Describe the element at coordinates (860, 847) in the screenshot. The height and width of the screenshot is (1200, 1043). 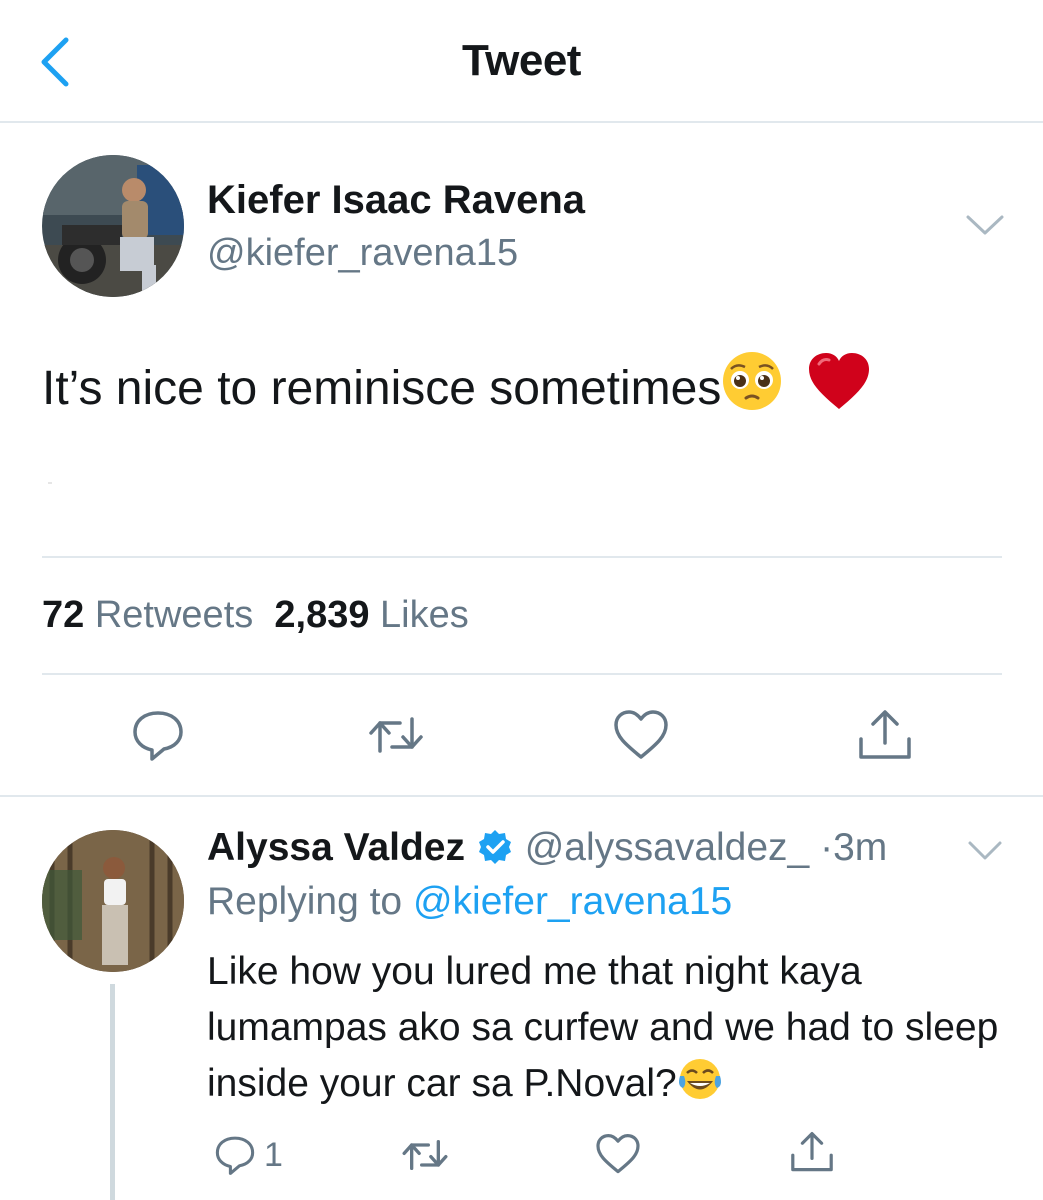
I see `reply-timestamp: 3m` at that location.